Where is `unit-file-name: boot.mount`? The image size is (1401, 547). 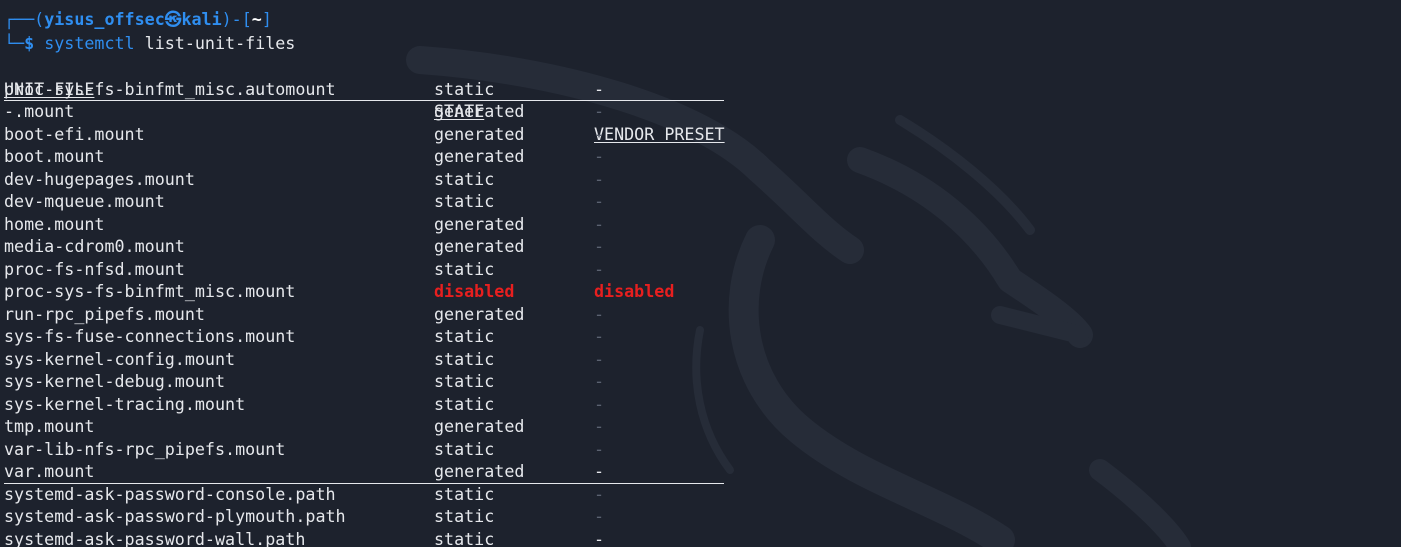
unit-file-name: boot.mount is located at coordinates (54, 156).